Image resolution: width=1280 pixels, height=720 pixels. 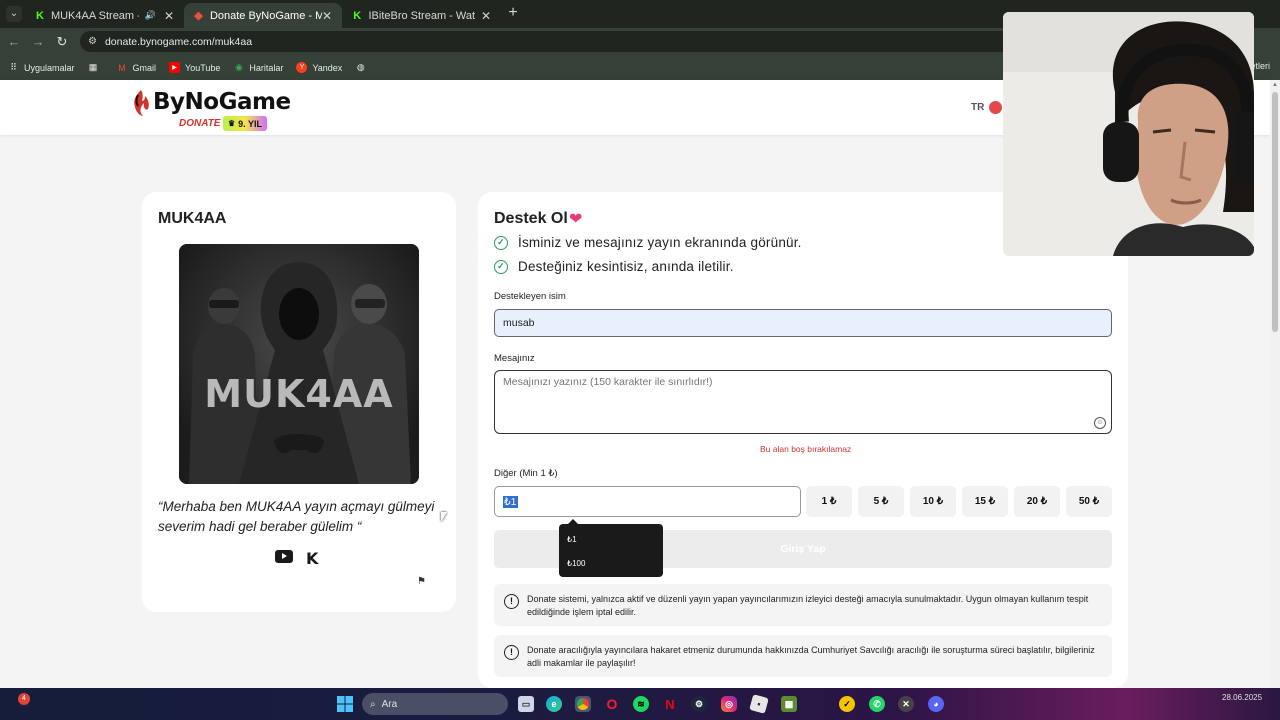 What do you see at coordinates (501, 242) in the screenshot?
I see `check-circle-icon: ✓` at bounding box center [501, 242].